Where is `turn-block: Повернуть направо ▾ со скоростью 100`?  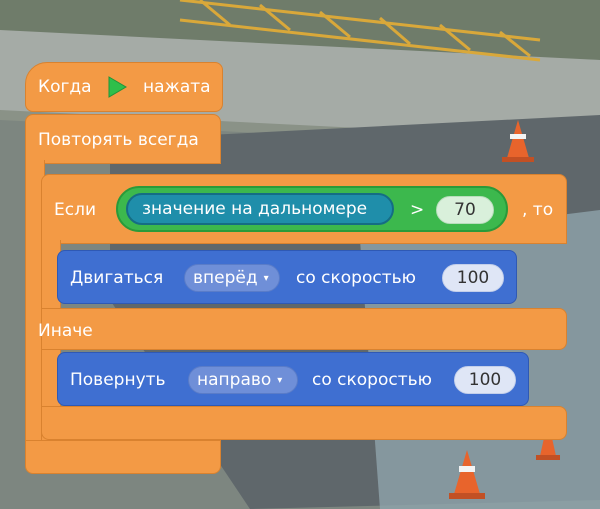
turn-block: Повернуть направо ▾ со скоростью 100 is located at coordinates (293, 379).